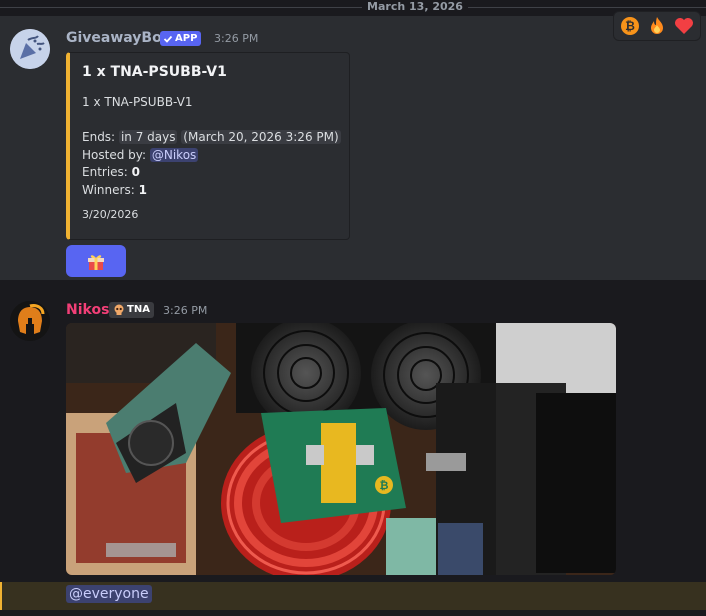 Image resolution: width=706 pixels, height=616 pixels. I want to click on party-popper-icon, so click(30, 49).